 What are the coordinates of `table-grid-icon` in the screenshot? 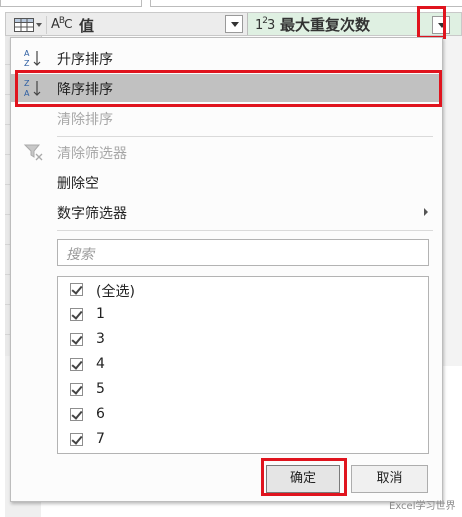 It's located at (24, 25).